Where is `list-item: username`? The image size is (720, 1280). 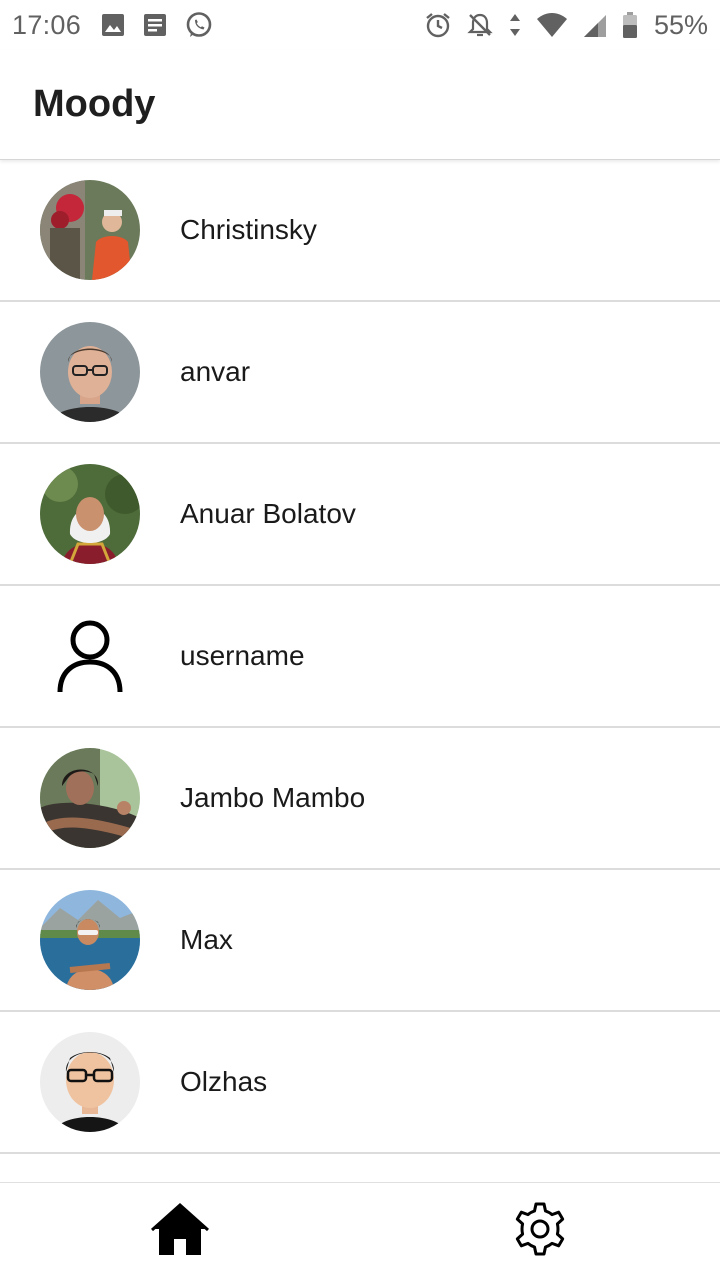
list-item: username is located at coordinates (360, 657).